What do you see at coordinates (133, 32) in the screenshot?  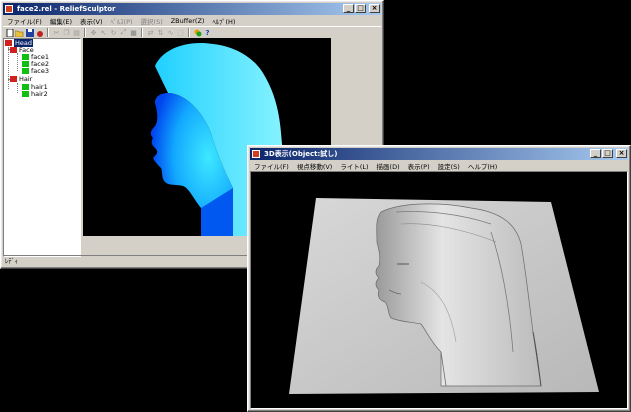 I see `fill-icon: ■` at bounding box center [133, 32].